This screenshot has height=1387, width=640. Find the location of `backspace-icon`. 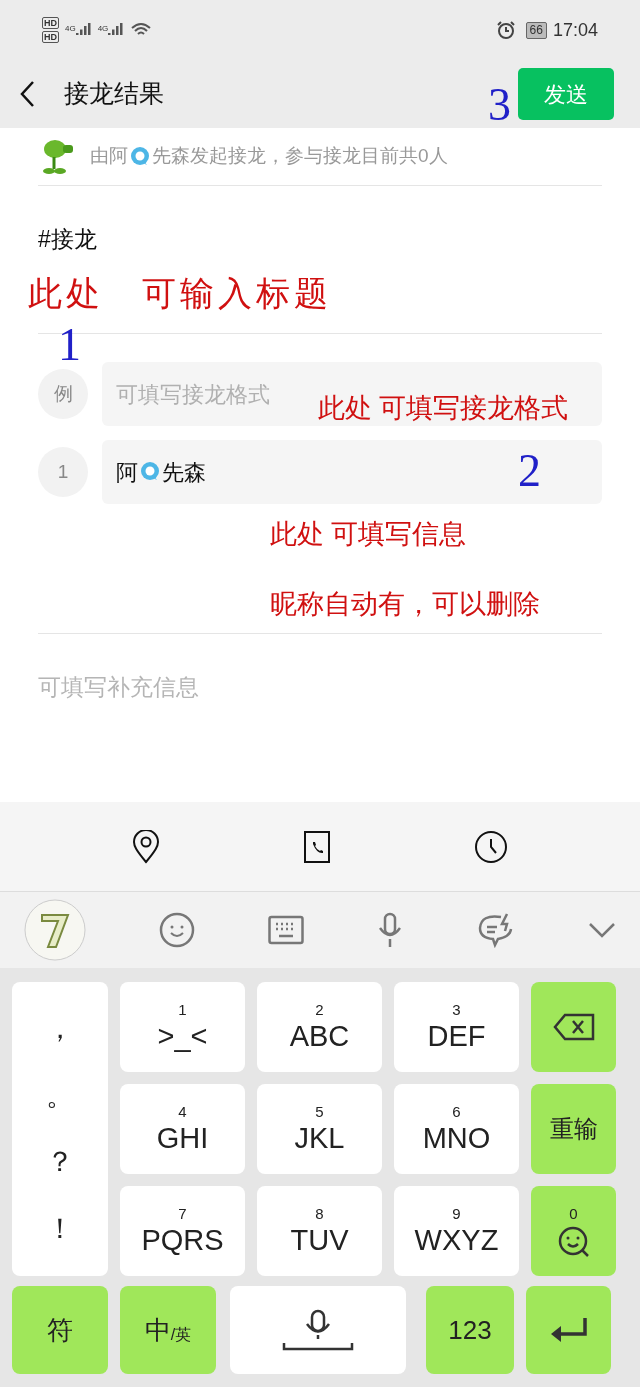

backspace-icon is located at coordinates (573, 1027).